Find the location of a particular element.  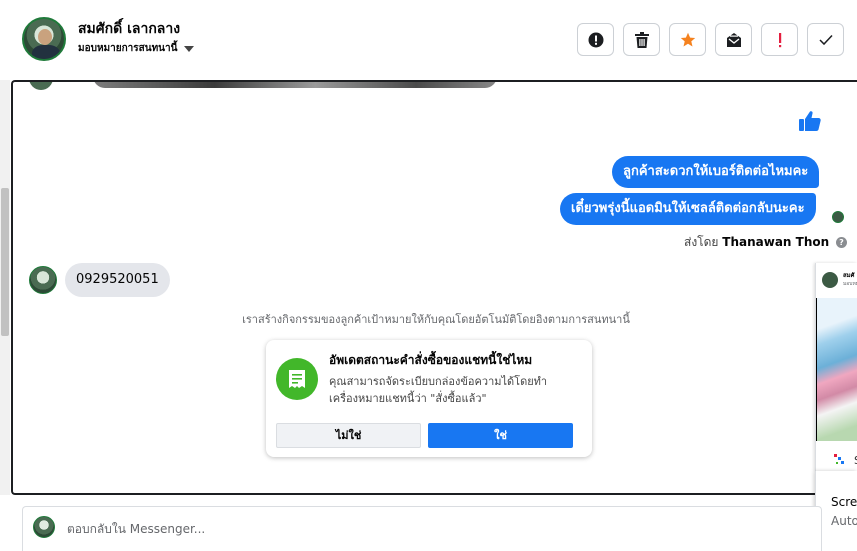

important-button is located at coordinates (779, 39).